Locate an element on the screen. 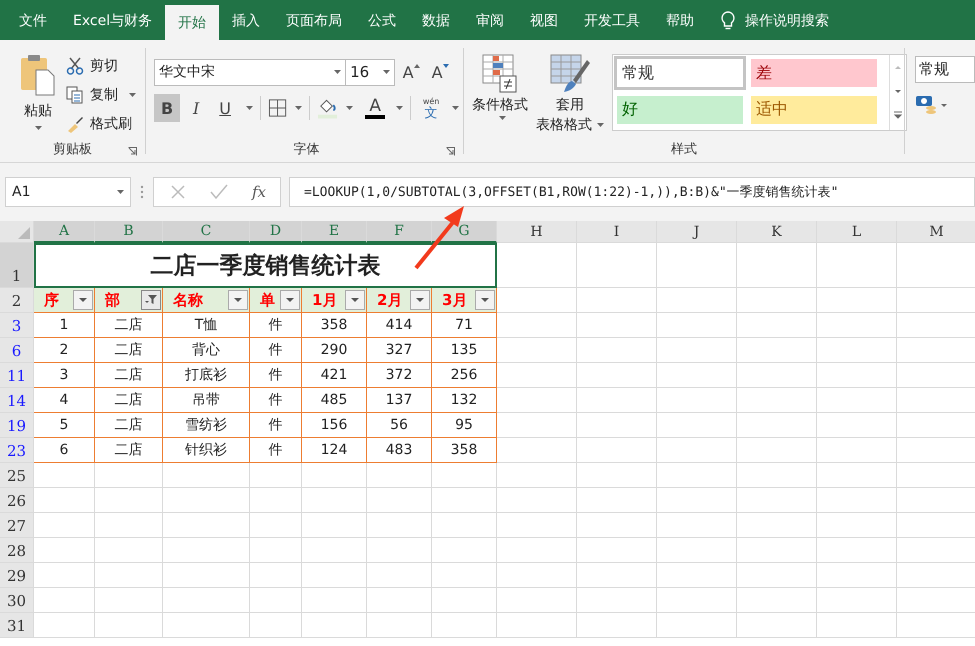 Image resolution: width=975 pixels, height=646 pixels. table-cell: 290 is located at coordinates (334, 350).